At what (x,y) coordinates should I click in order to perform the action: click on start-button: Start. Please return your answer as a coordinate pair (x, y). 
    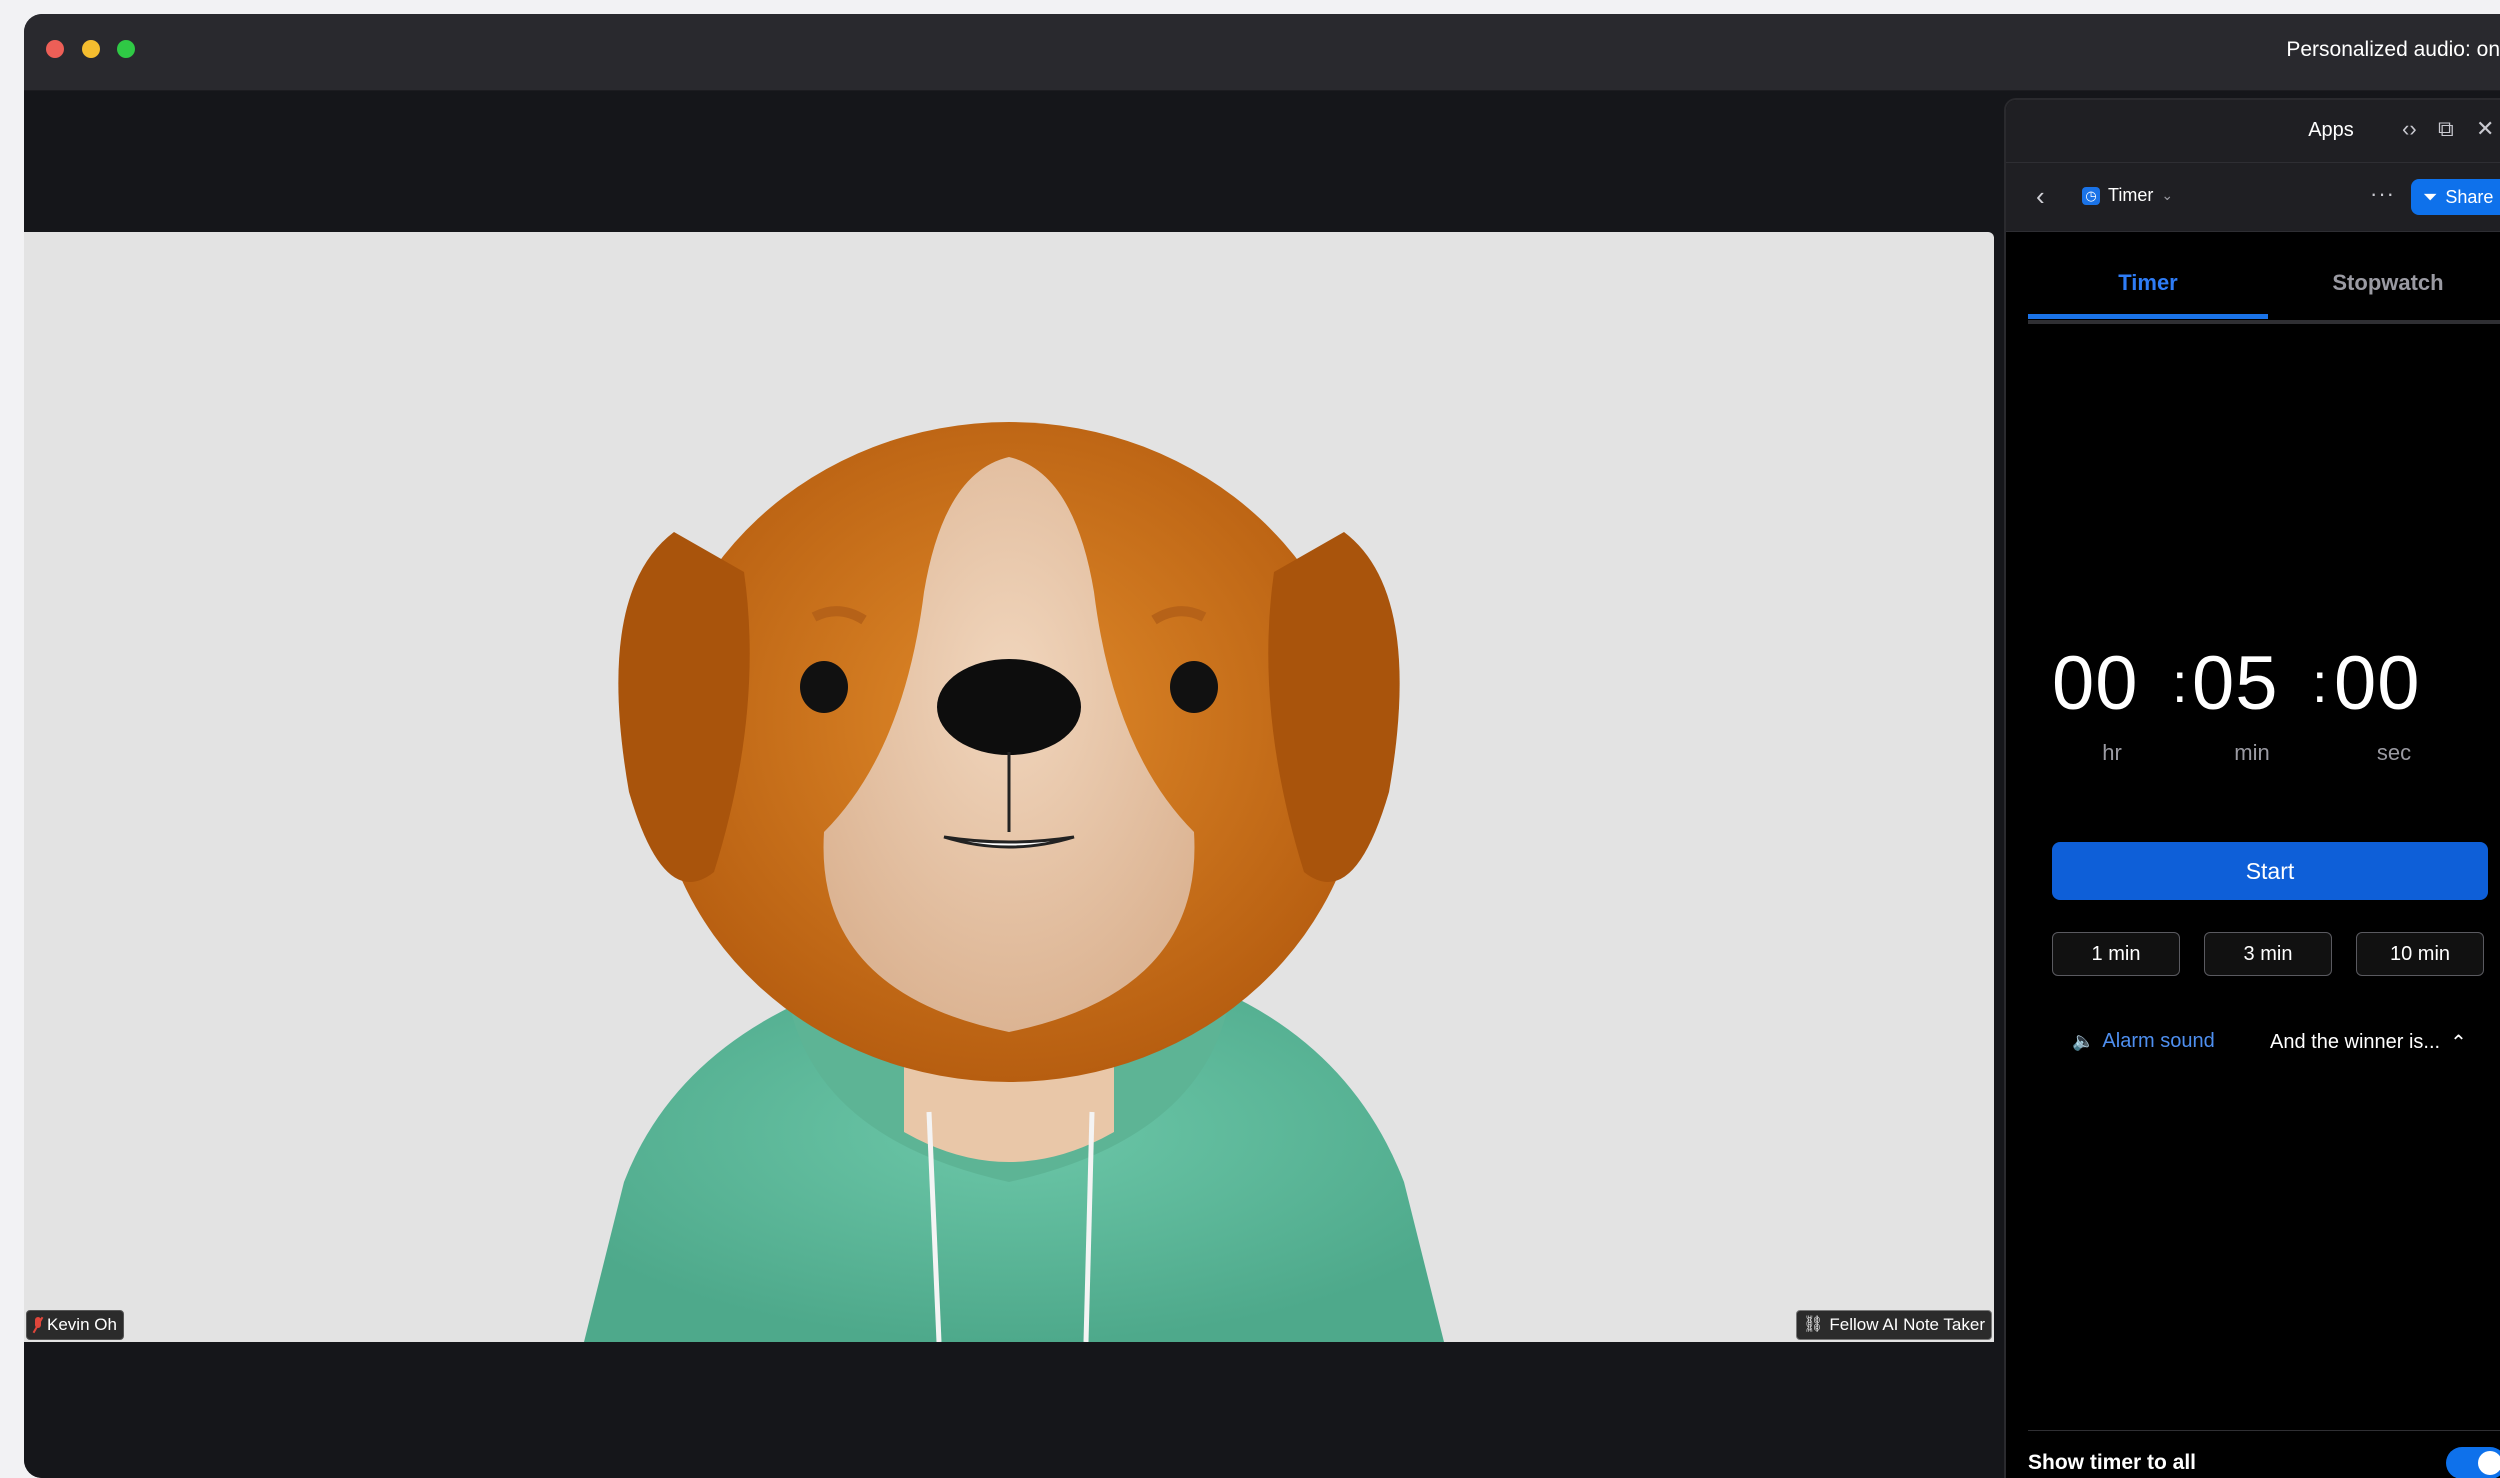
    Looking at the image, I should click on (2270, 871).